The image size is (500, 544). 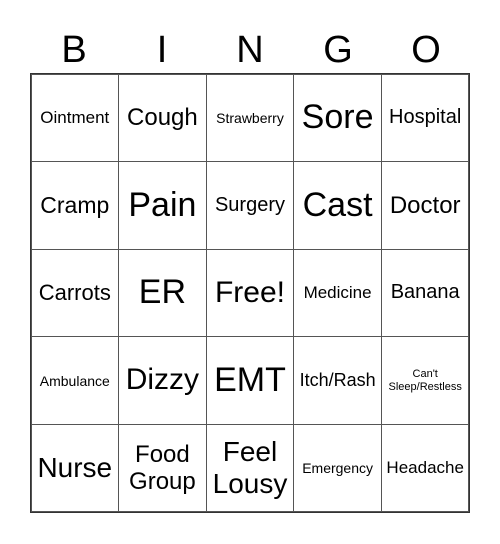 What do you see at coordinates (337, 205) in the screenshot?
I see `bingo-cell: Cast` at bounding box center [337, 205].